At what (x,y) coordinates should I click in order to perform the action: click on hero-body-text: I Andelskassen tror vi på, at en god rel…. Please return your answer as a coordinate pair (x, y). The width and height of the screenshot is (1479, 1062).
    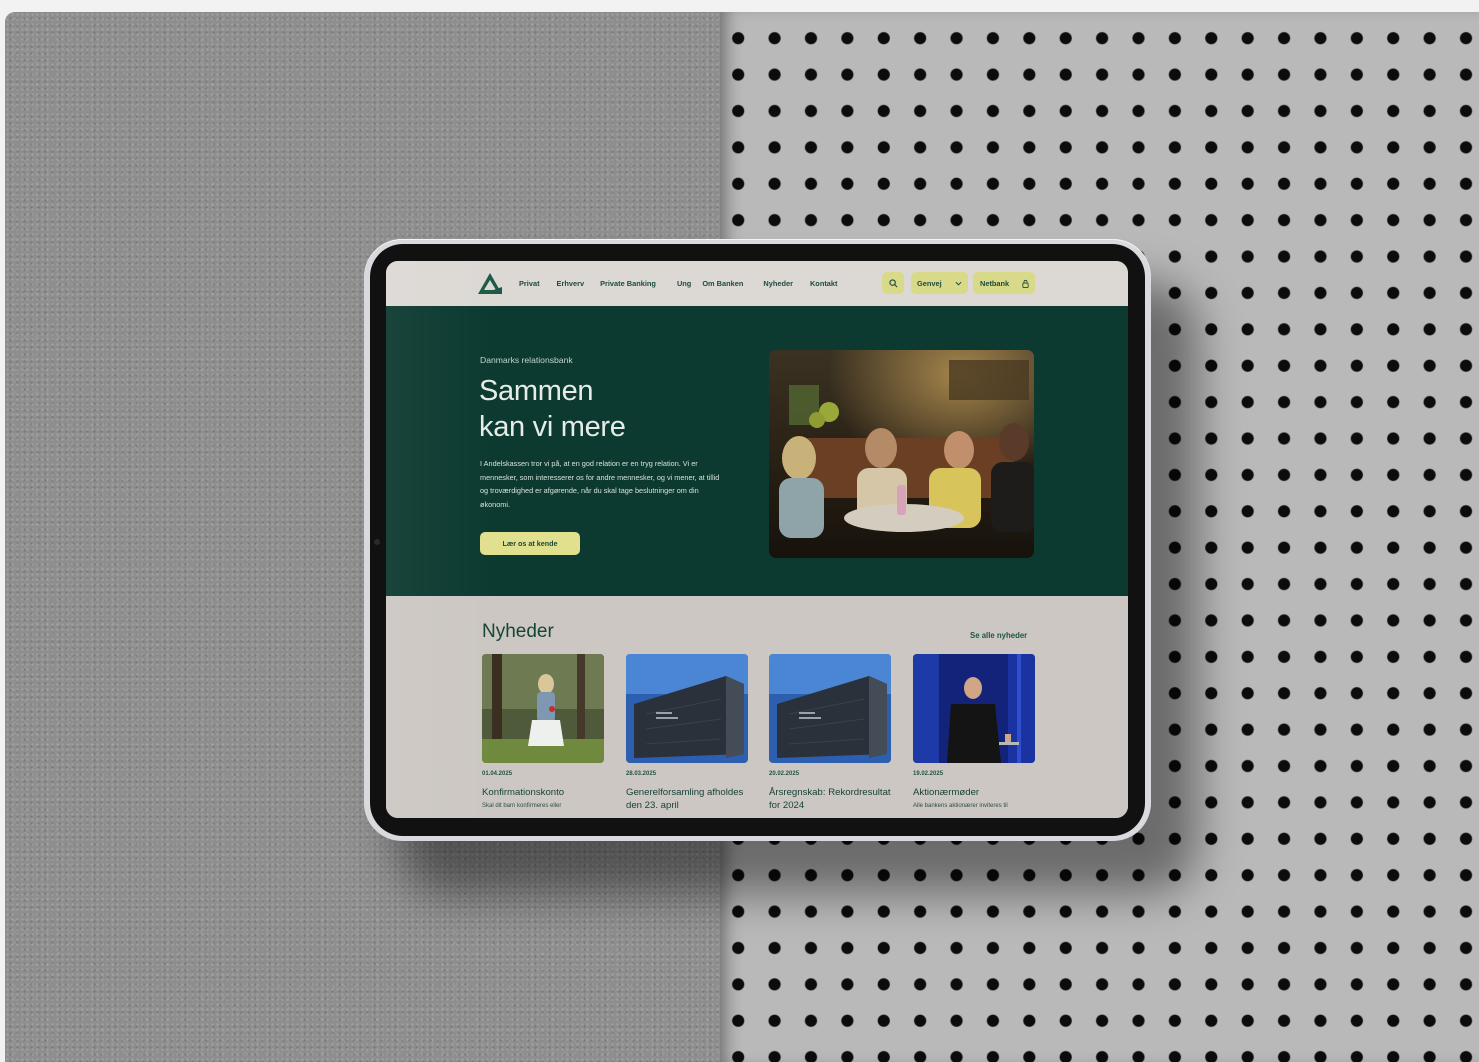
    Looking at the image, I should click on (600, 484).